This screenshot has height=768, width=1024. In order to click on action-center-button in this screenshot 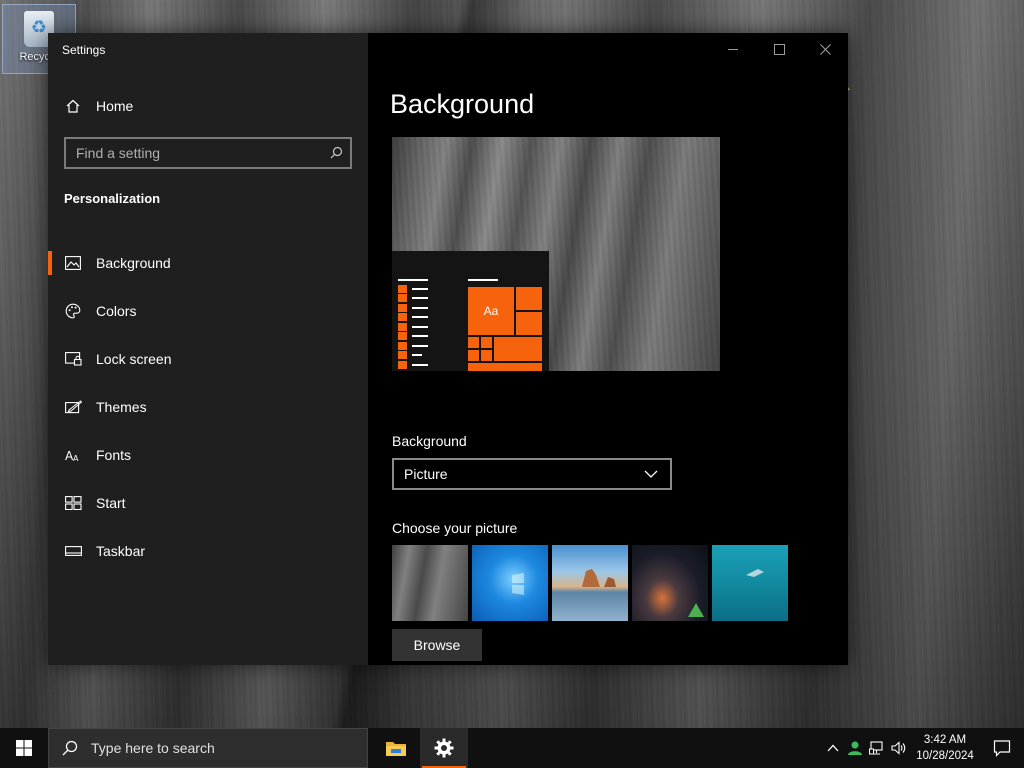, I will do `click(1002, 748)`.